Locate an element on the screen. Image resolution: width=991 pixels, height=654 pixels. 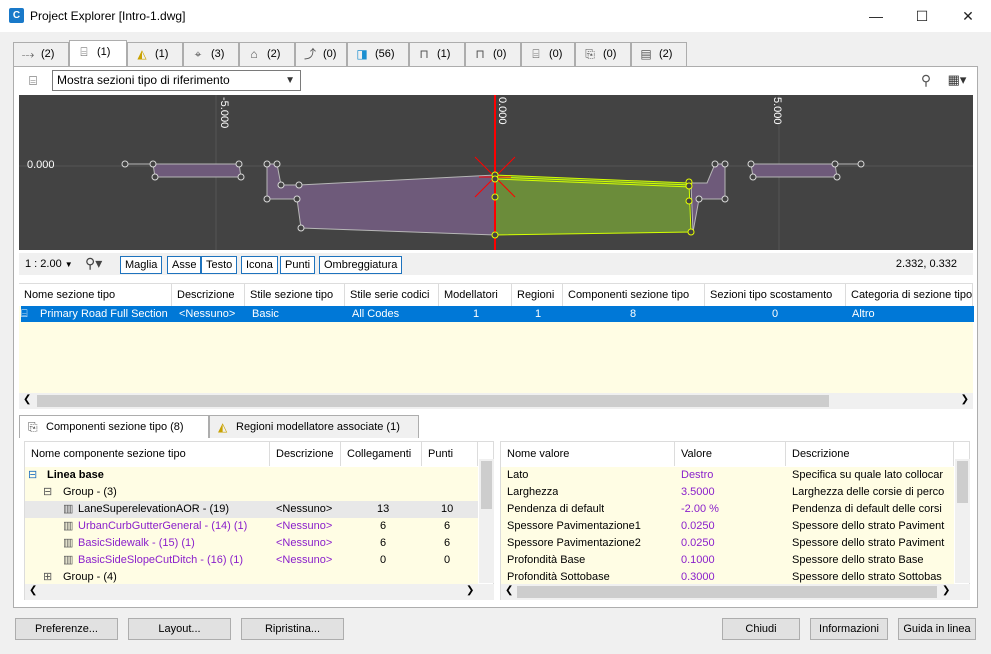
column-header: Stile serie codici is located at coordinates (392, 295).